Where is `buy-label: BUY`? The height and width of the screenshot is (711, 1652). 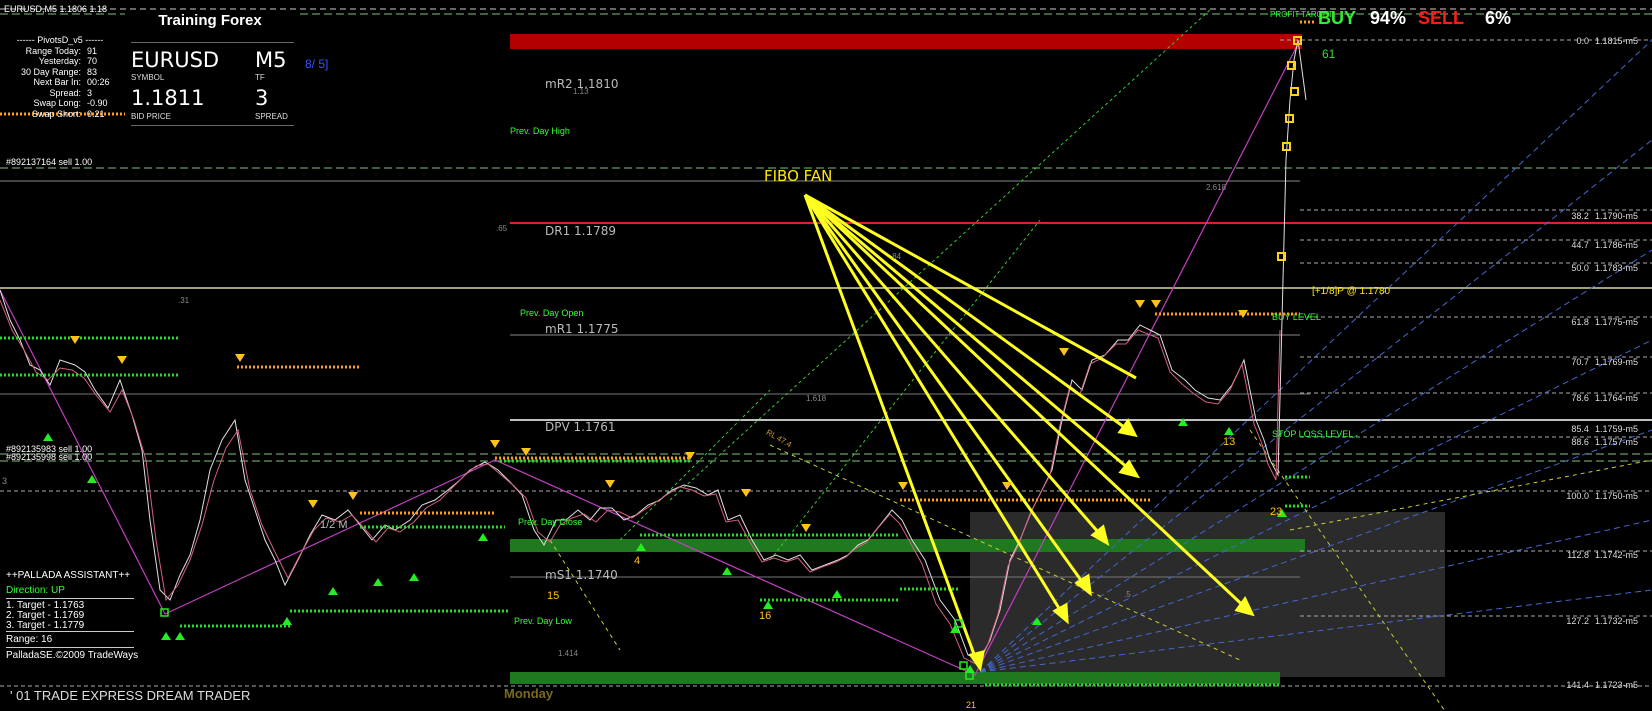
buy-label: BUY is located at coordinates (1337, 18).